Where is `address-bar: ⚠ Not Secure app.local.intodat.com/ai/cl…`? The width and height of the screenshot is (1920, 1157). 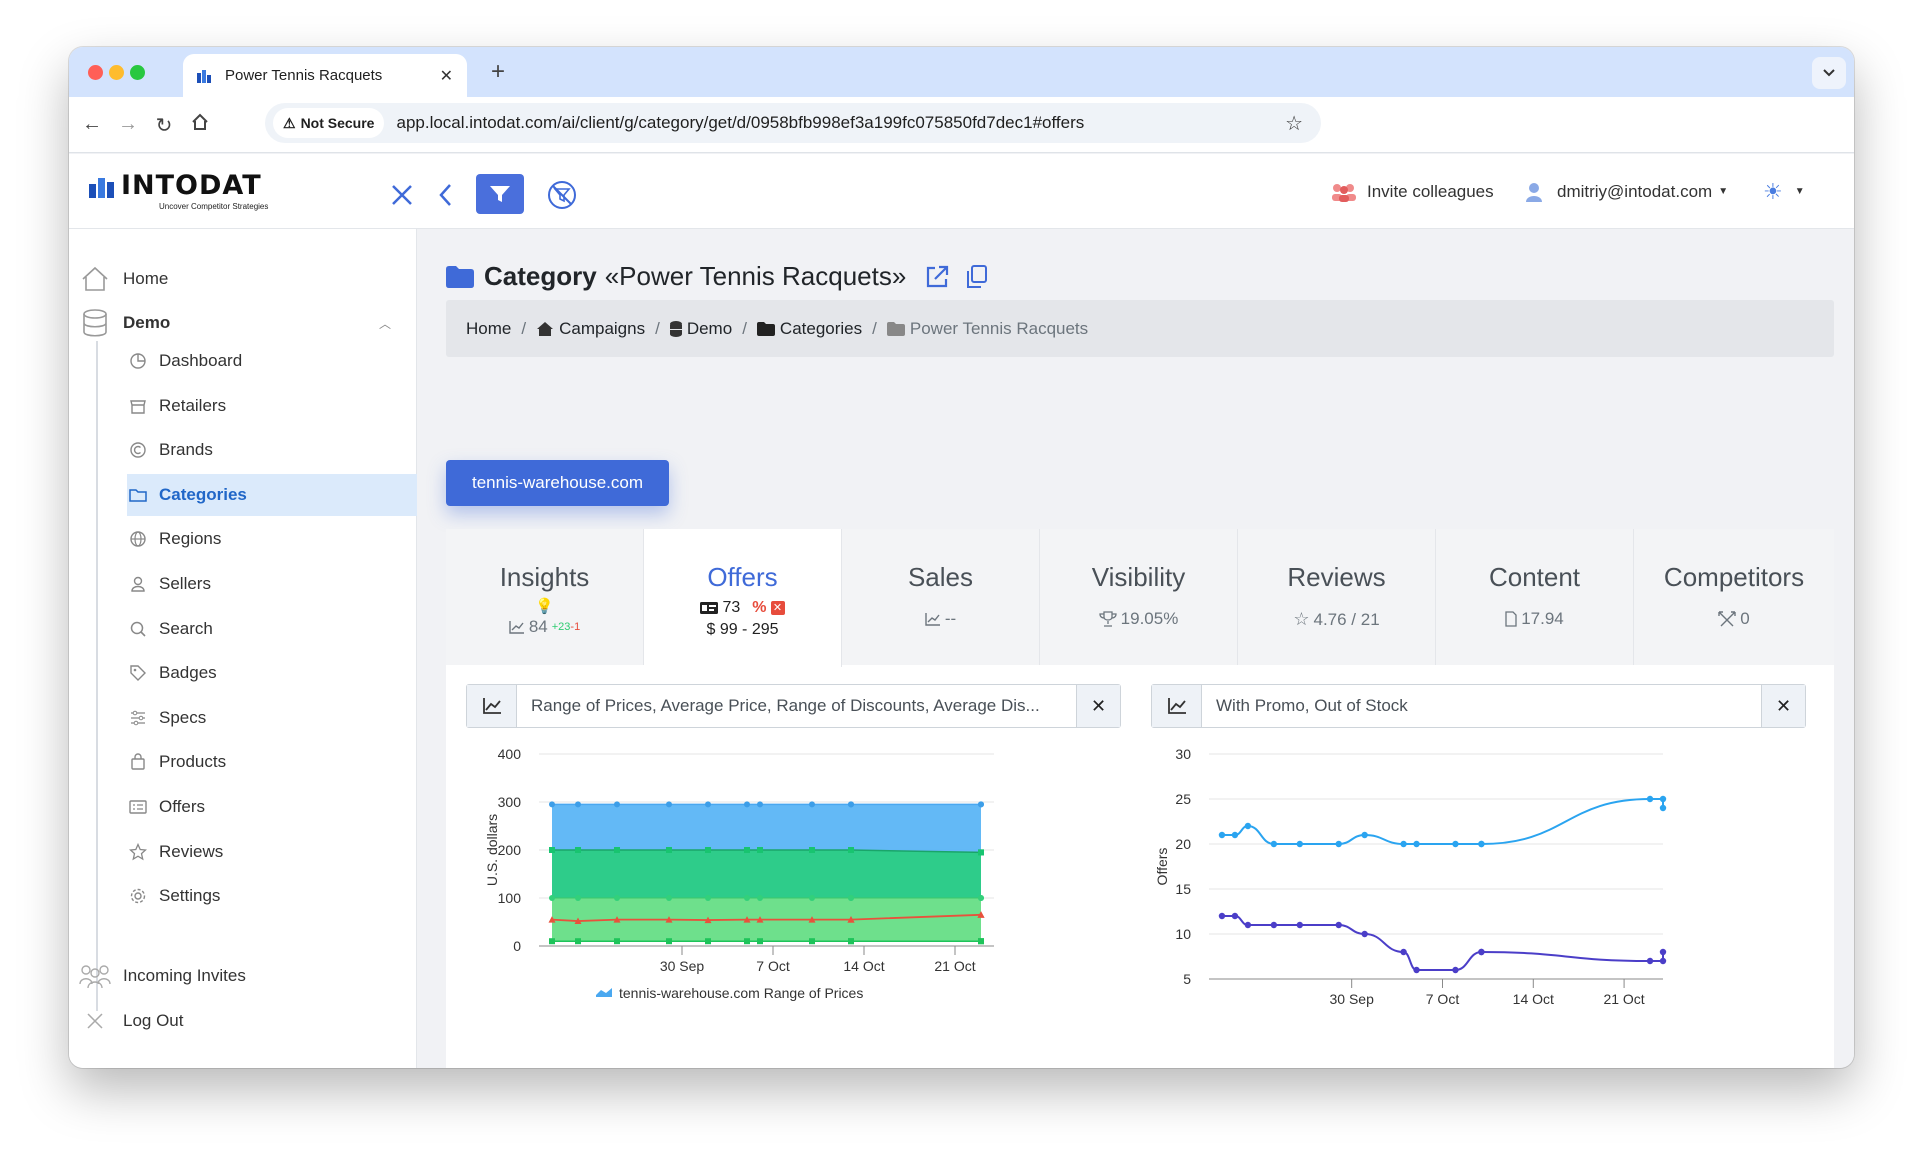 address-bar: ⚠ Not Secure app.local.intodat.com/ai/cl… is located at coordinates (793, 123).